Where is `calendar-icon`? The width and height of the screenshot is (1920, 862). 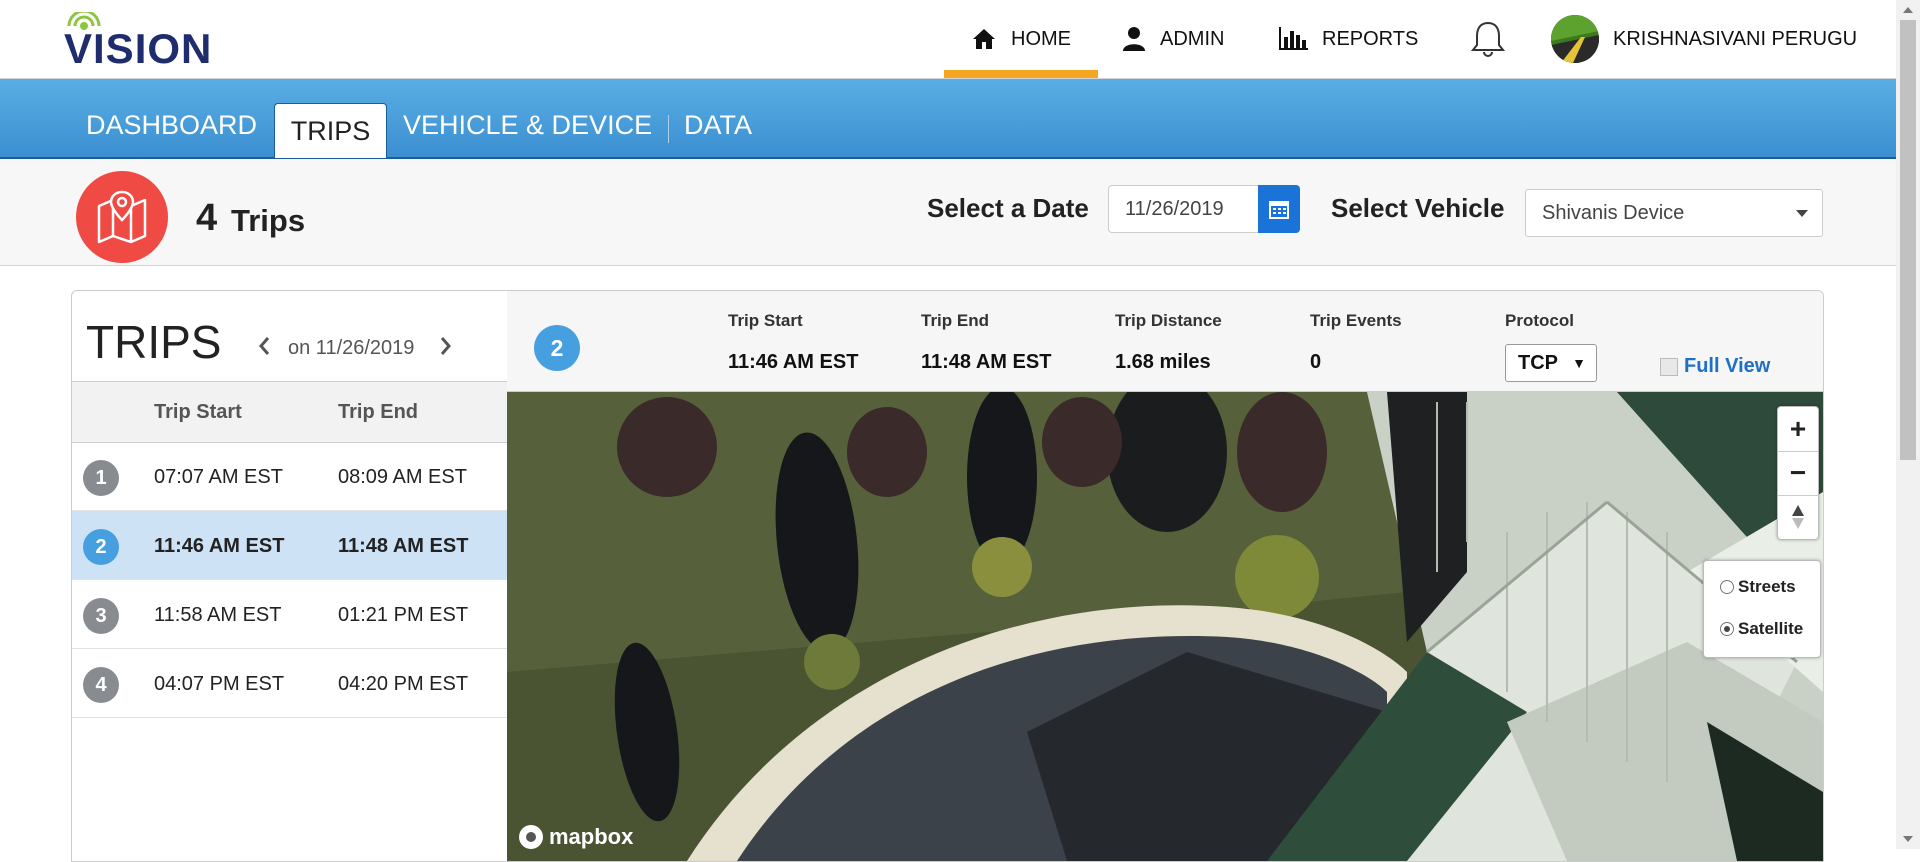
calendar-icon is located at coordinates (1279, 210).